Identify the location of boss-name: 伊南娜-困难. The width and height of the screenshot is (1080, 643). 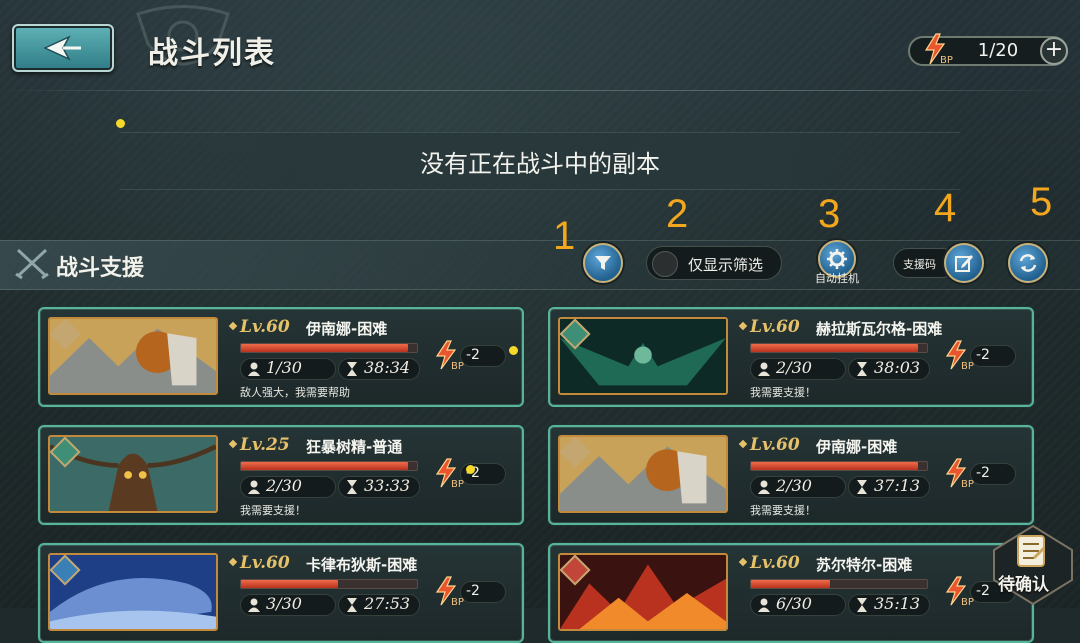
(347, 329).